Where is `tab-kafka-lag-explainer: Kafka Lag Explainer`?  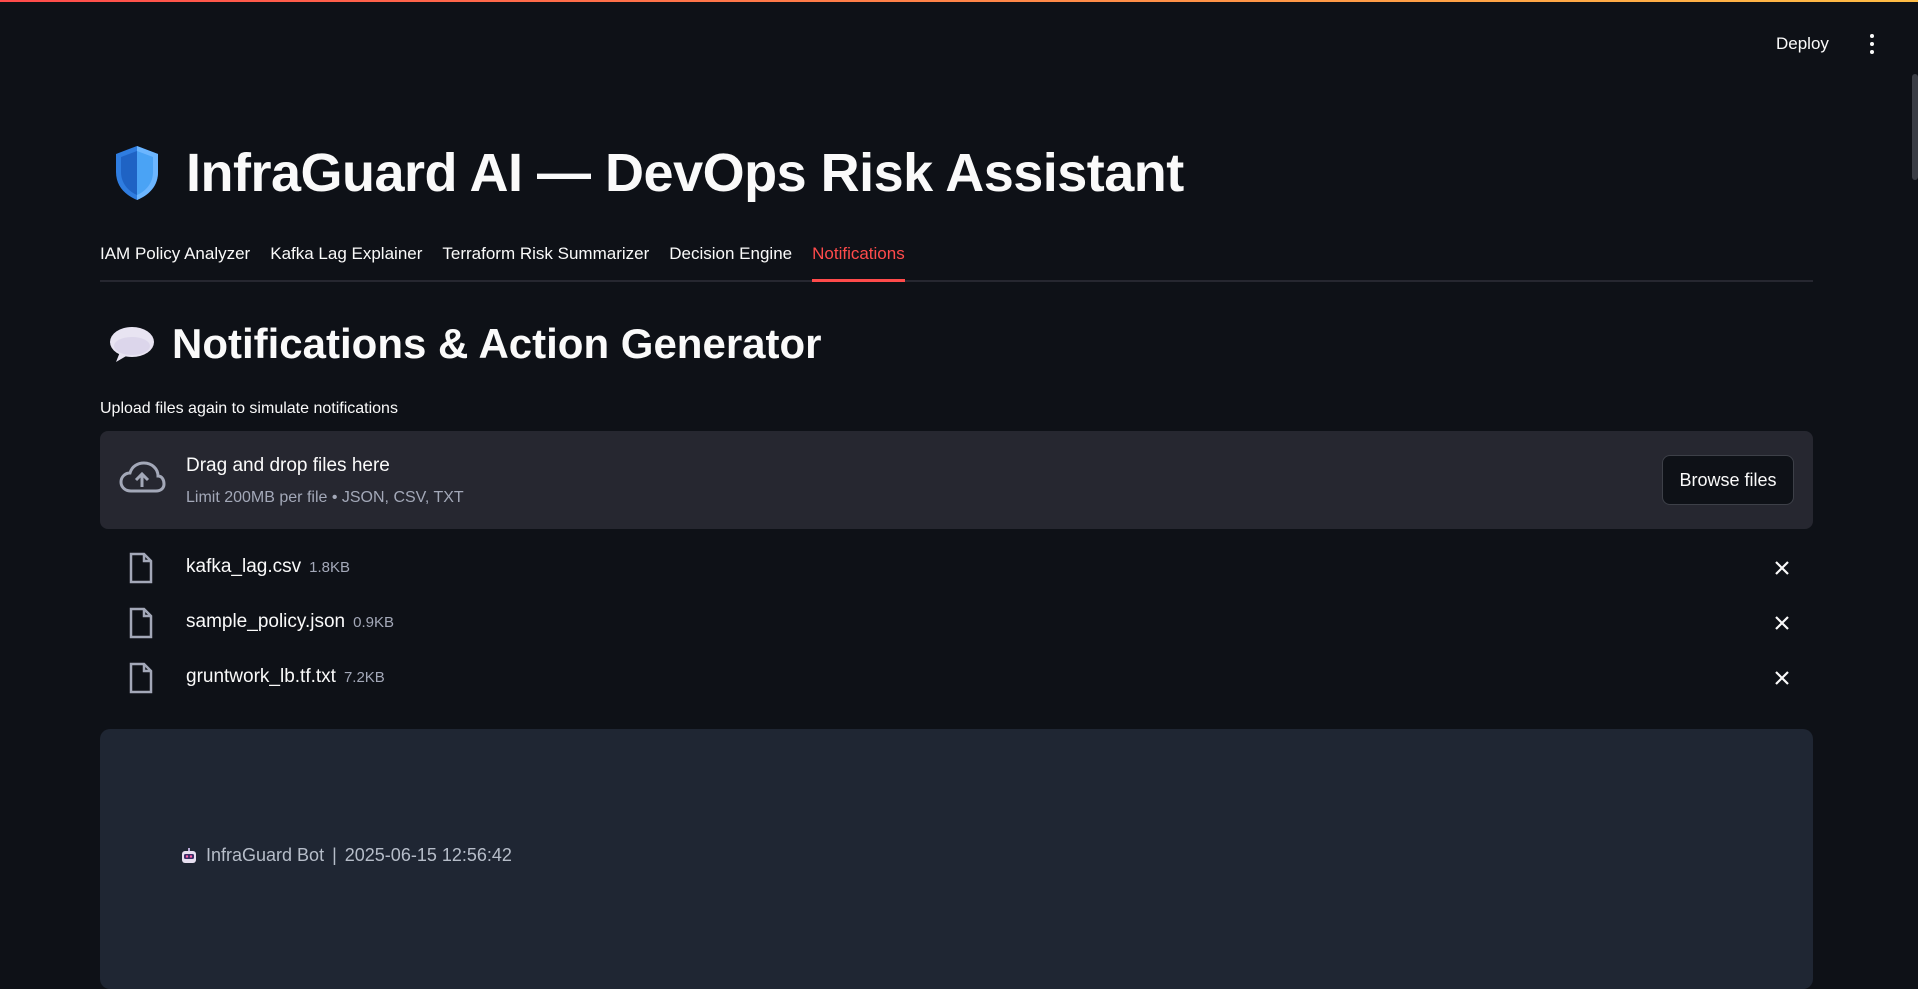 tab-kafka-lag-explainer: Kafka Lag Explainer is located at coordinates (346, 256).